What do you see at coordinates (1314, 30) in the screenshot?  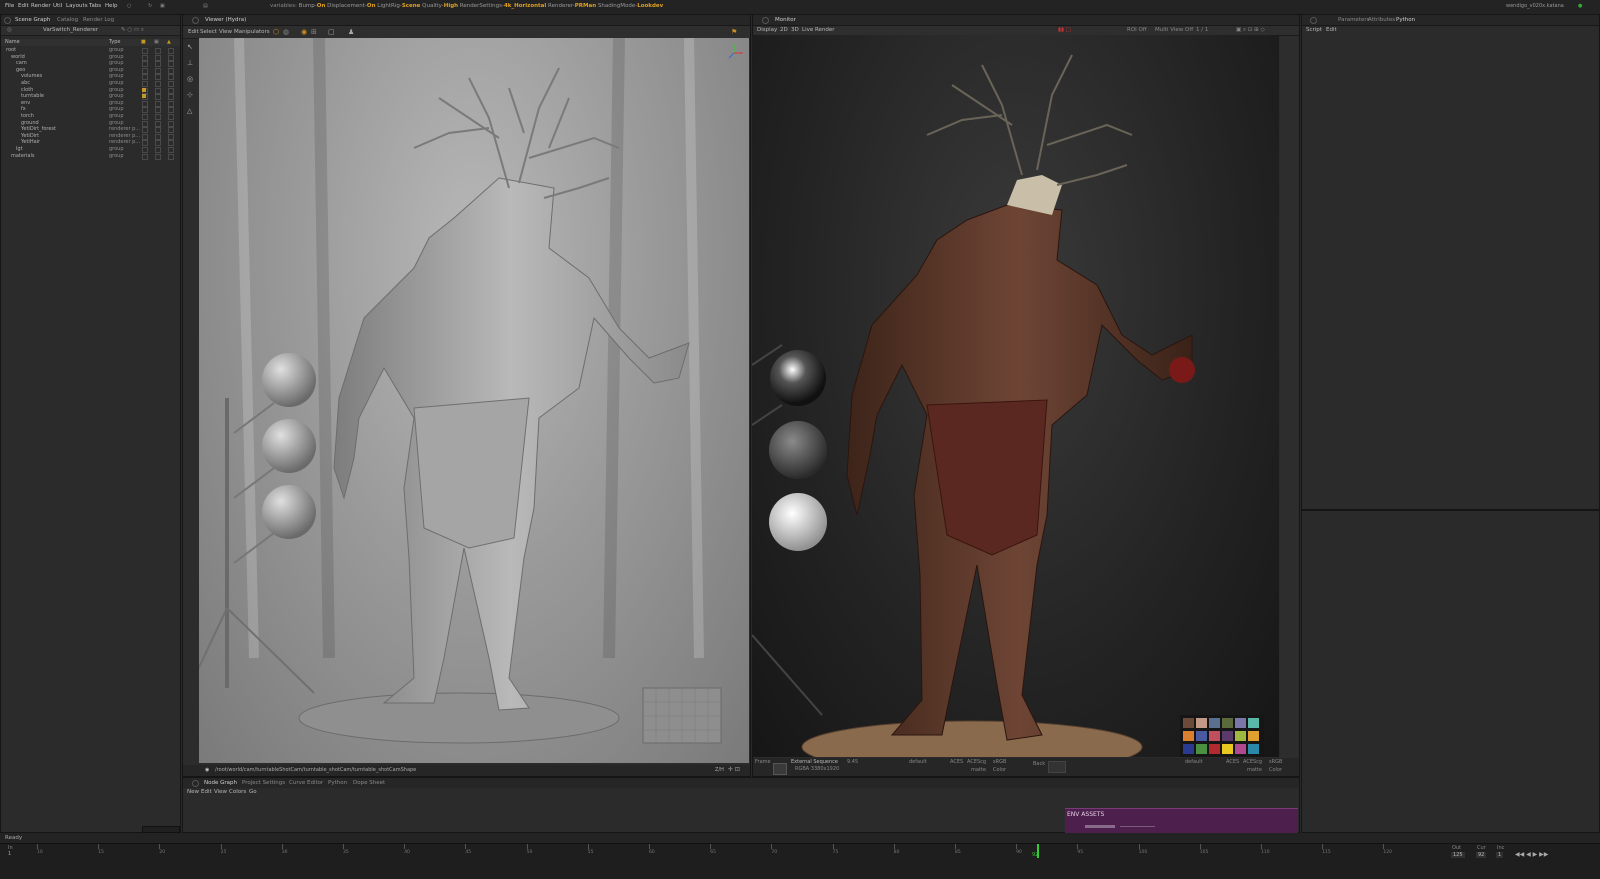 I see `python-menu-script: Script` at bounding box center [1314, 30].